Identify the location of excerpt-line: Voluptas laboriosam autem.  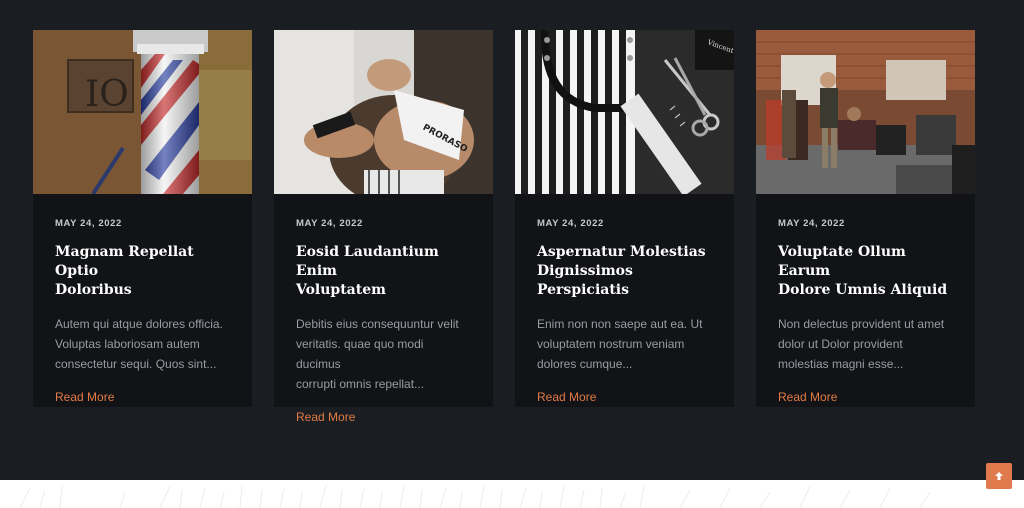
(127, 344).